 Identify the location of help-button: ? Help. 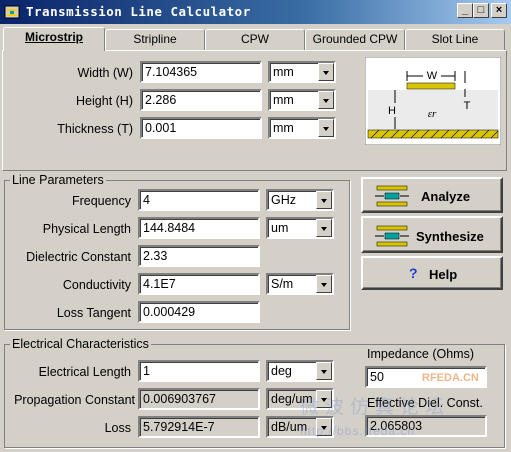
(432, 273).